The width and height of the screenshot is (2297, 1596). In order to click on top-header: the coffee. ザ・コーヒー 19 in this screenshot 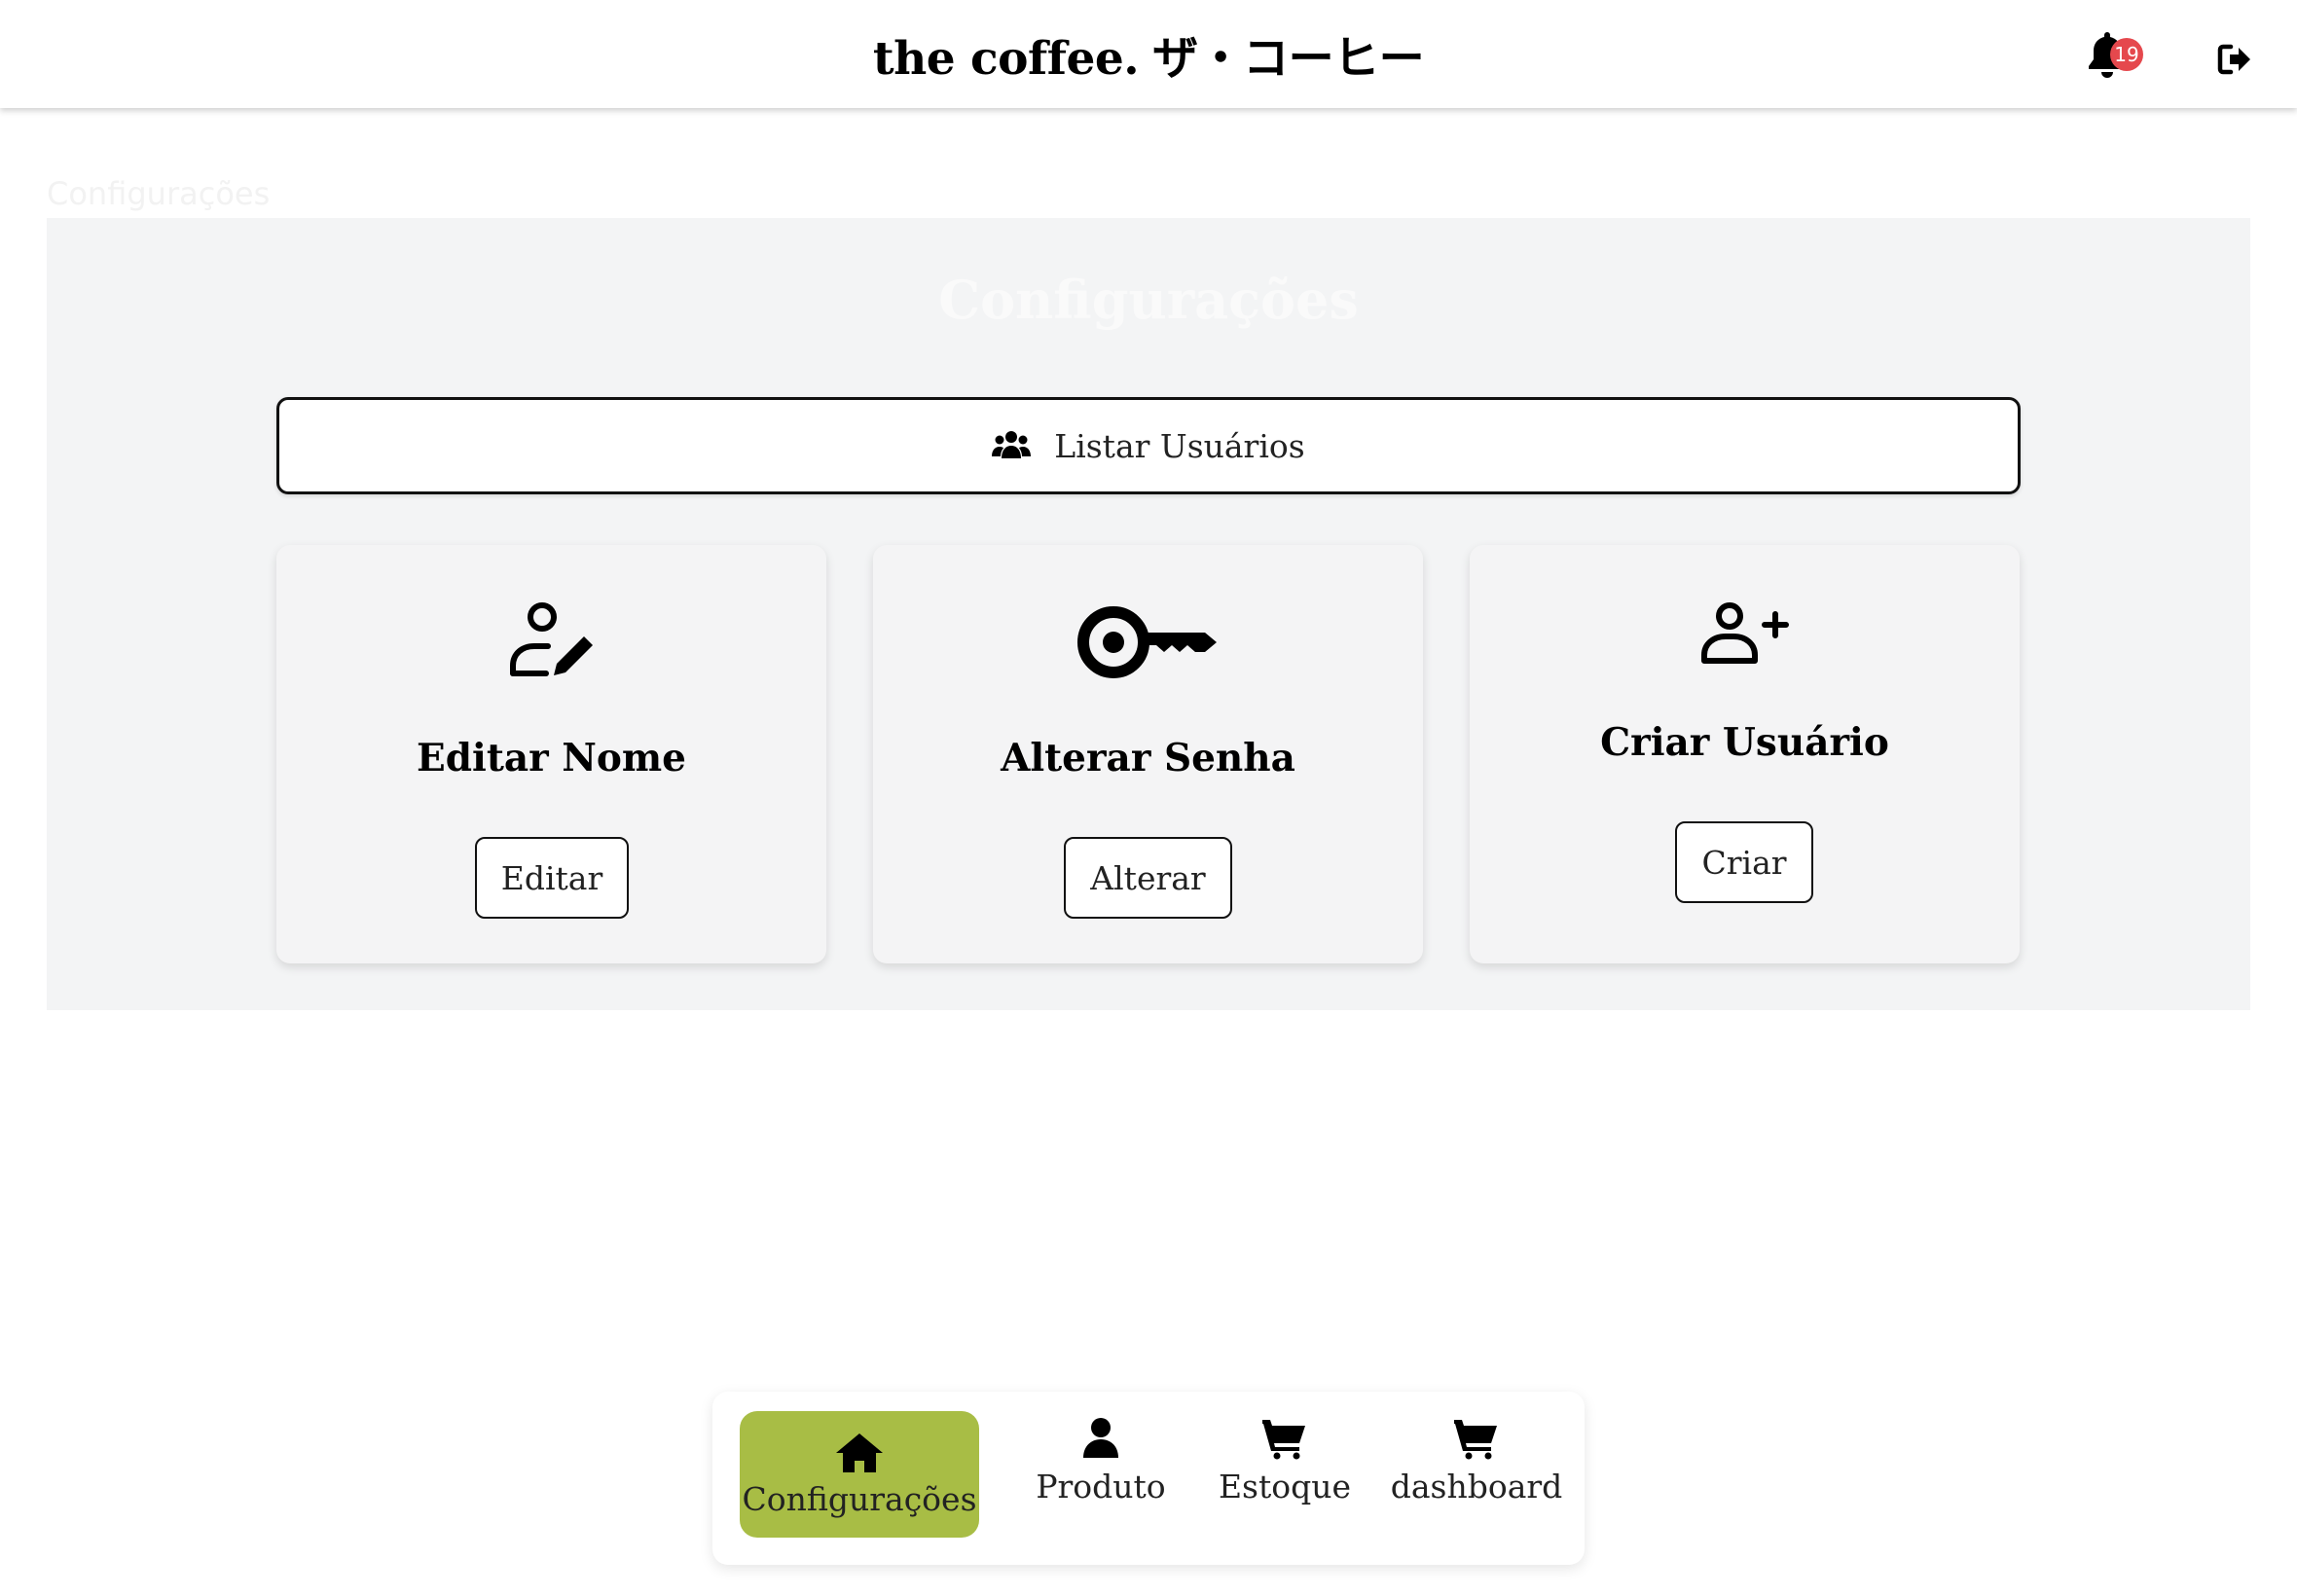, I will do `click(1148, 54)`.